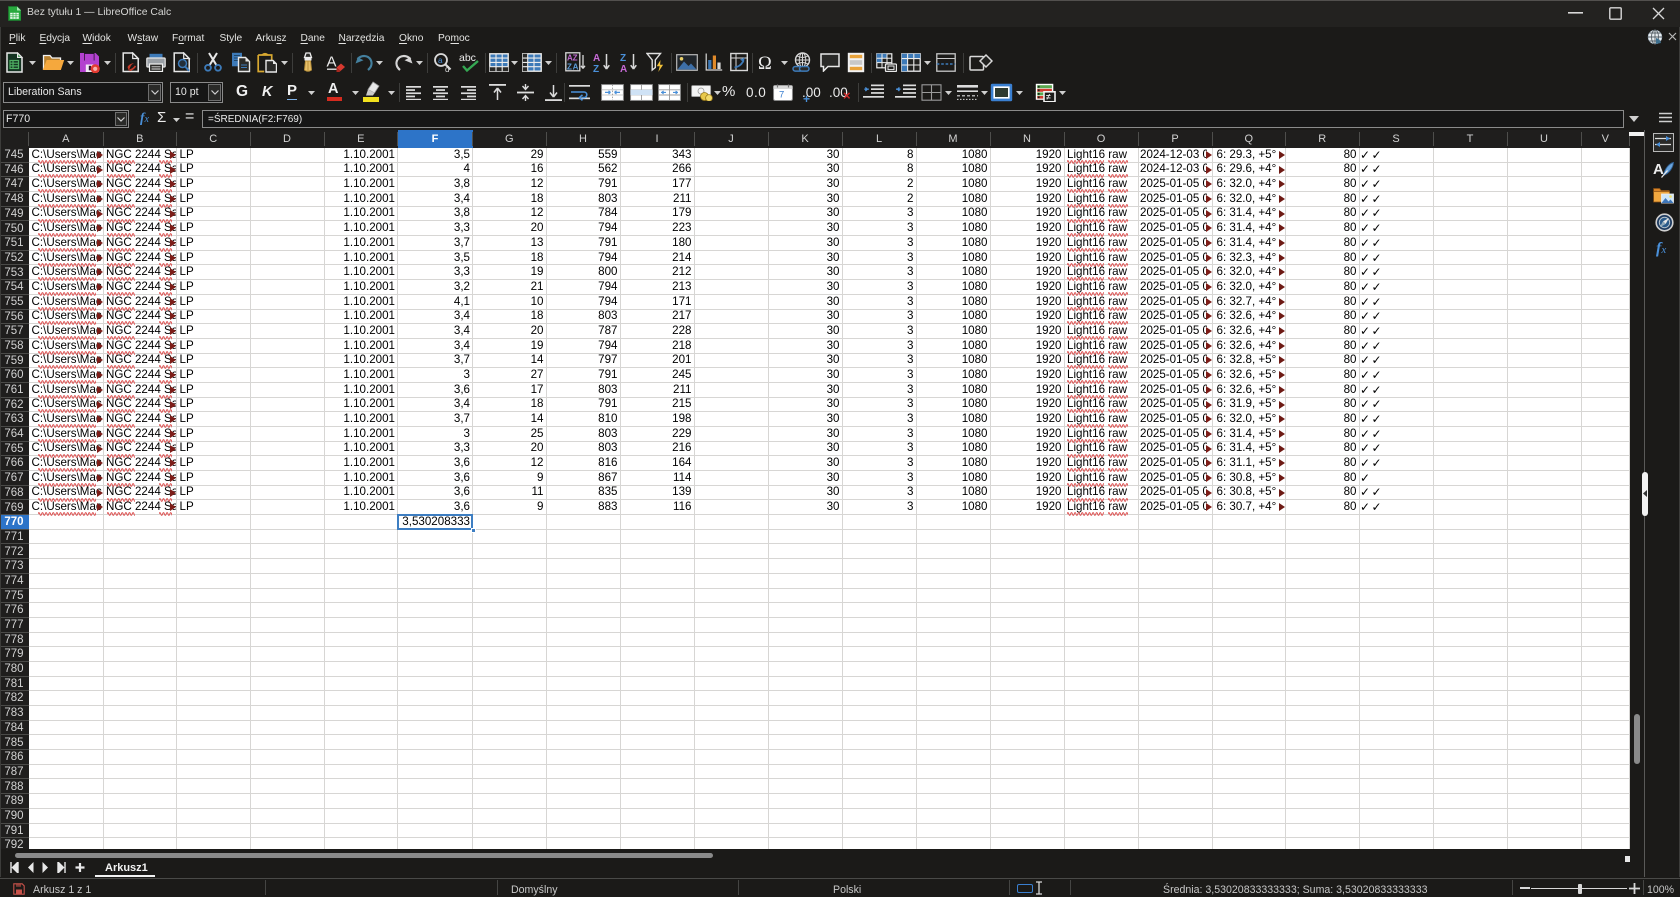 The height and width of the screenshot is (897, 1680). I want to click on svg-text: 7, so click(781, 95).